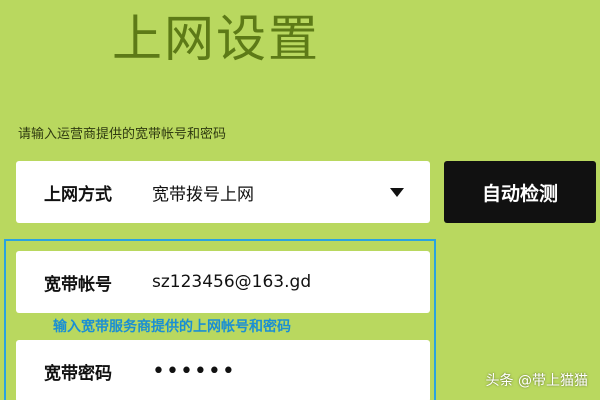 This screenshot has height=400, width=600. What do you see at coordinates (231, 282) in the screenshot?
I see `account-input: sz123456@163.gd` at bounding box center [231, 282].